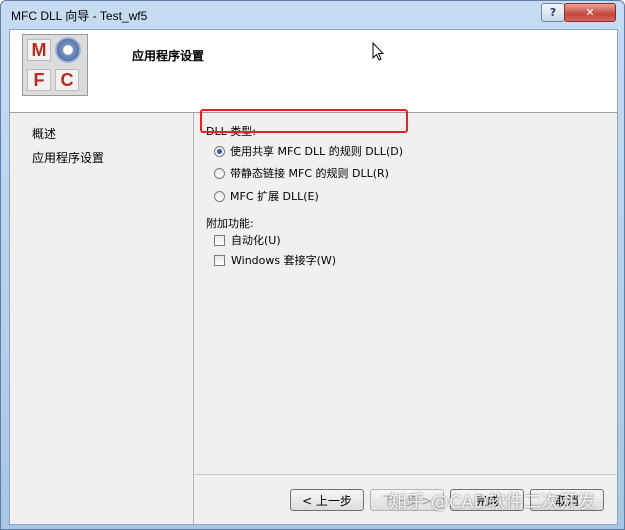  Describe the element at coordinates (316, 151) in the screenshot. I see `radio-label: 使用共享 MFC DLL 的规则 DLL(D)` at that location.